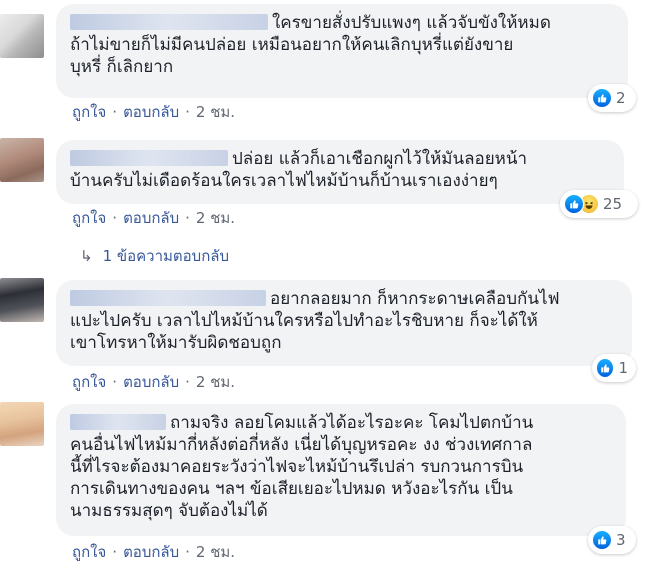 This screenshot has height=575, width=650. I want to click on reaction-count: 25, so click(613, 204).